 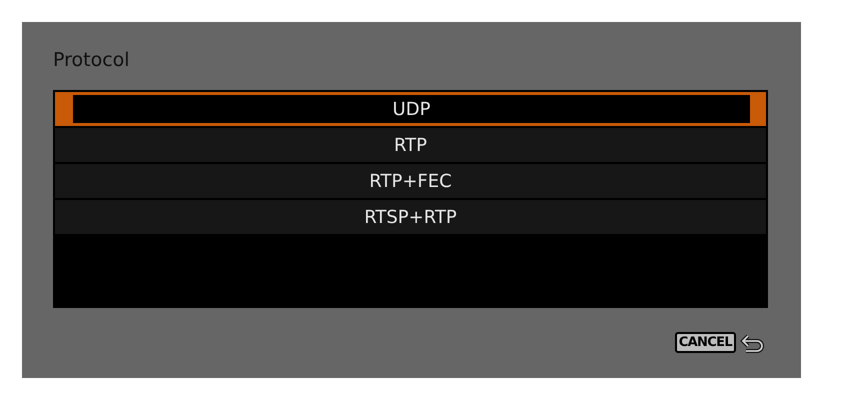 What do you see at coordinates (753, 342) in the screenshot?
I see `return-icon` at bounding box center [753, 342].